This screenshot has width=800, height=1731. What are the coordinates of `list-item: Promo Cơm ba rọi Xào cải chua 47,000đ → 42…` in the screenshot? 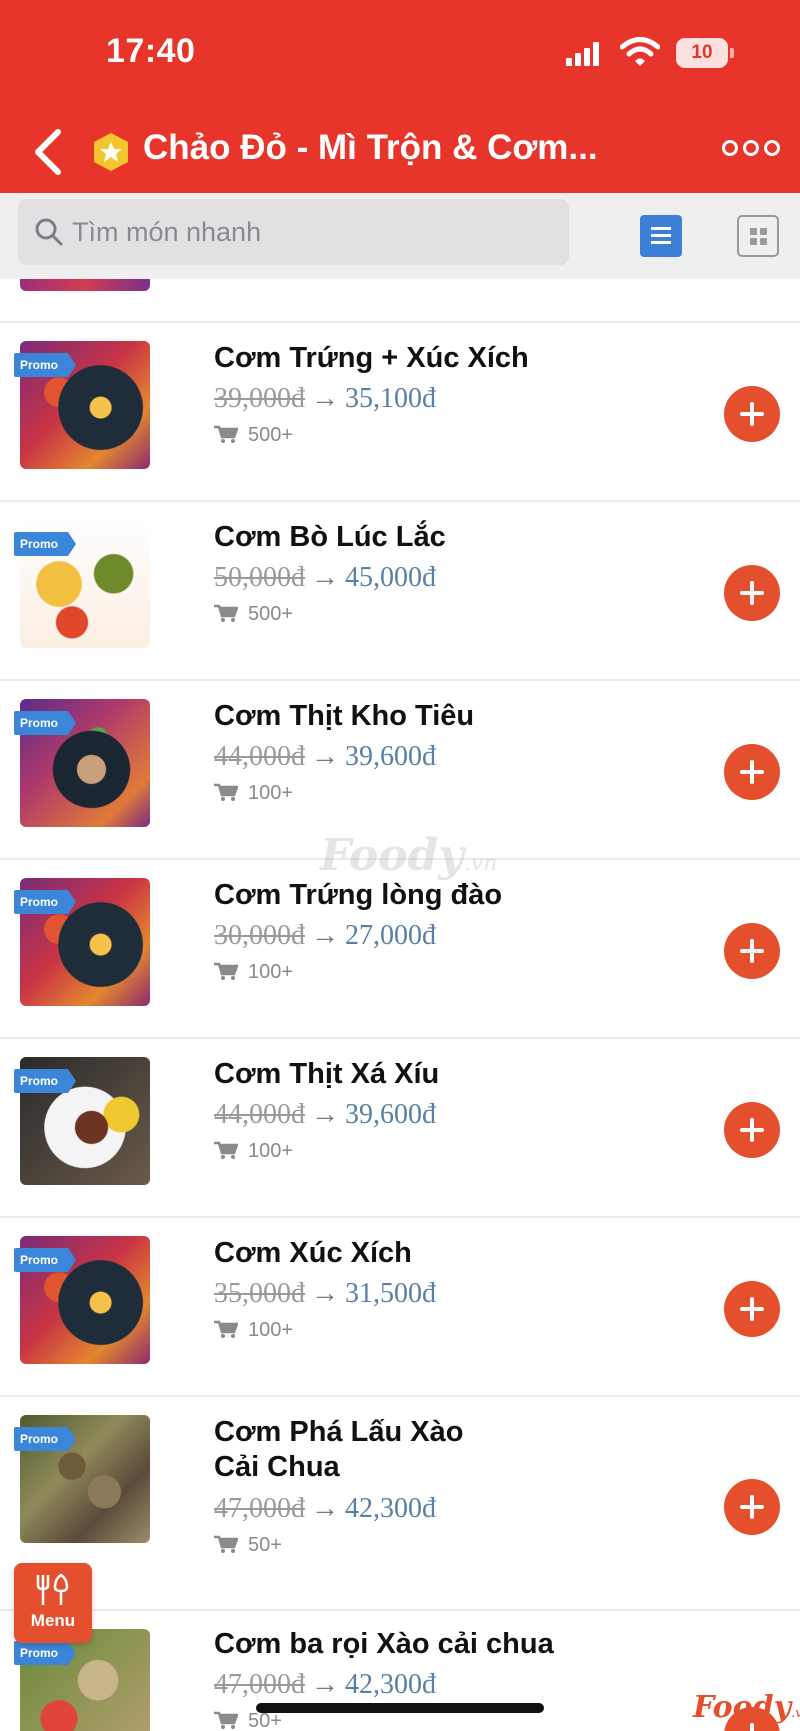 It's located at (400, 1671).